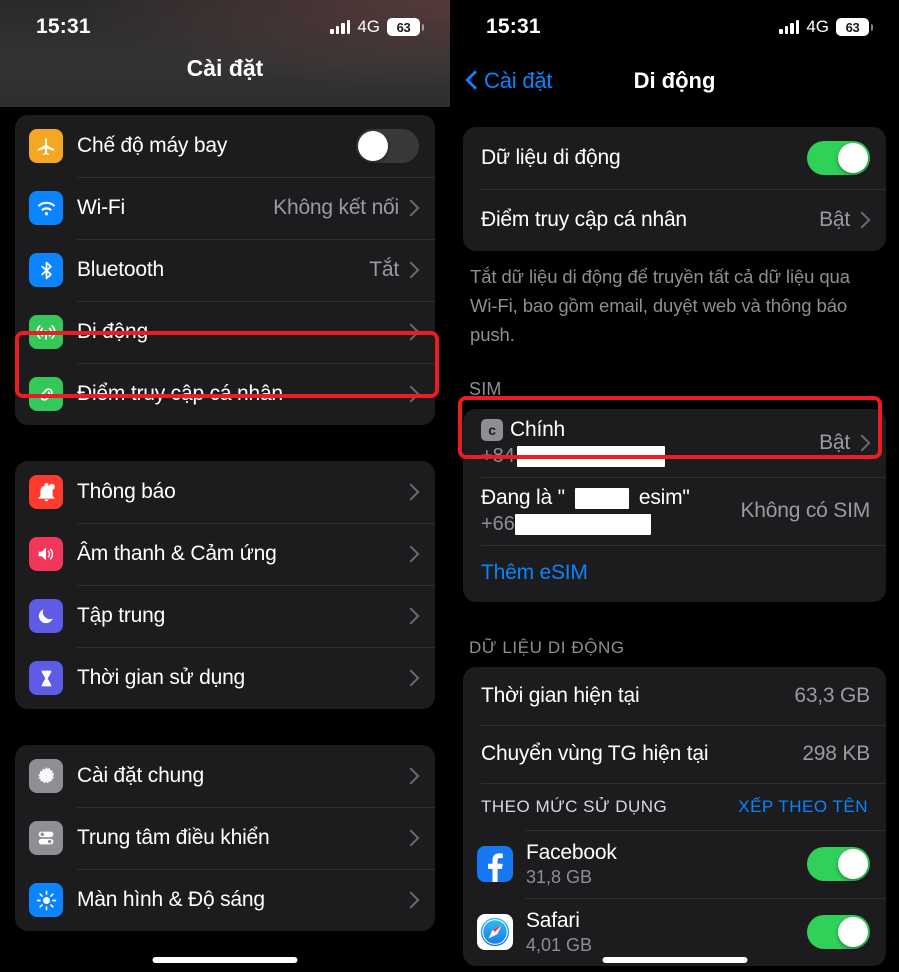 Image resolution: width=899 pixels, height=972 pixels. I want to click on sidebar-item-airplane-mode: Chế độ máy bay, so click(225, 146).